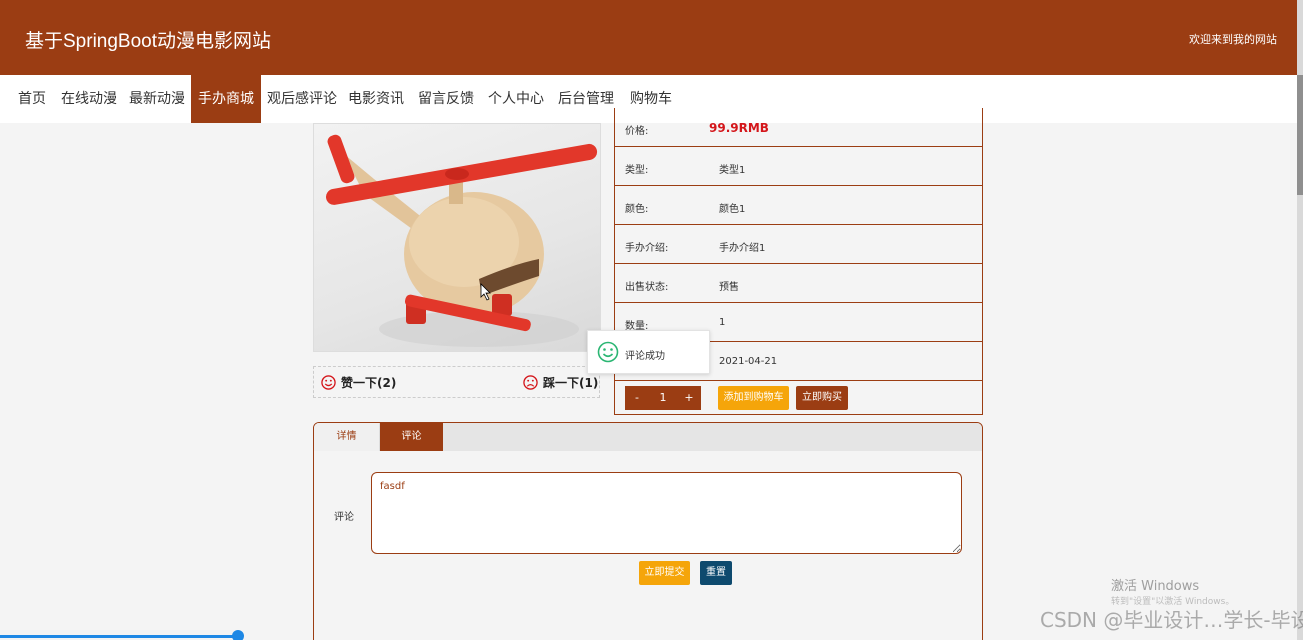  Describe the element at coordinates (1233, 39) in the screenshot. I see `welcome-text: 欢迎来到我的网站` at that location.